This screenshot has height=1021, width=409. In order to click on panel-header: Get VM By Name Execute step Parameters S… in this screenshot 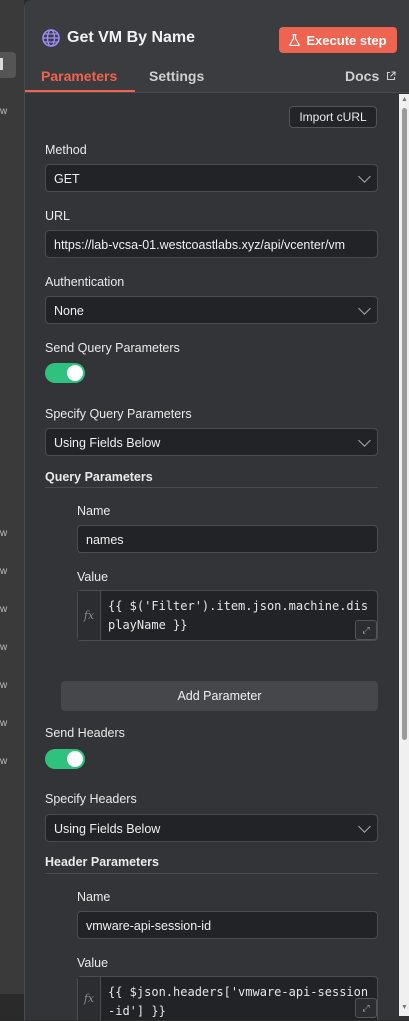, I will do `click(217, 46)`.